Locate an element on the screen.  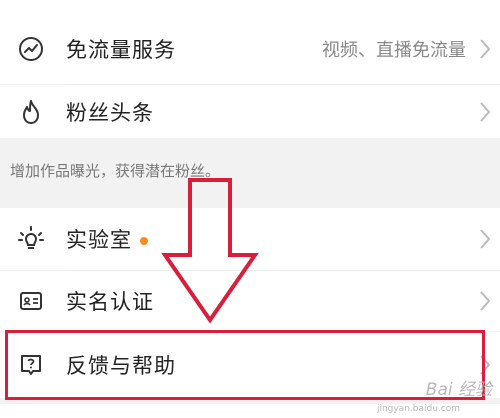
menu-item-fans-headline: 粉丝头条 is located at coordinates (250, 111).